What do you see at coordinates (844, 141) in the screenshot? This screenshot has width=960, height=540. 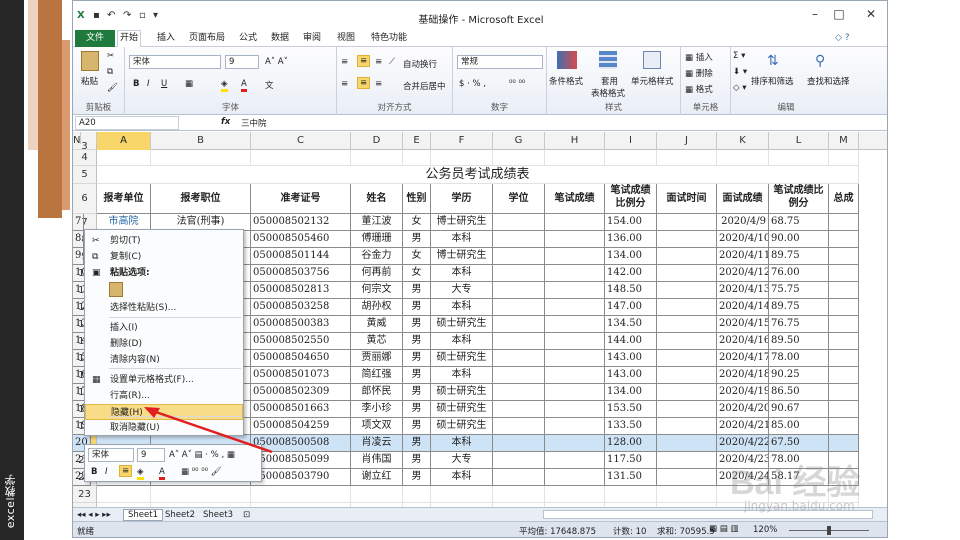 I see `column-header-m: M` at bounding box center [844, 141].